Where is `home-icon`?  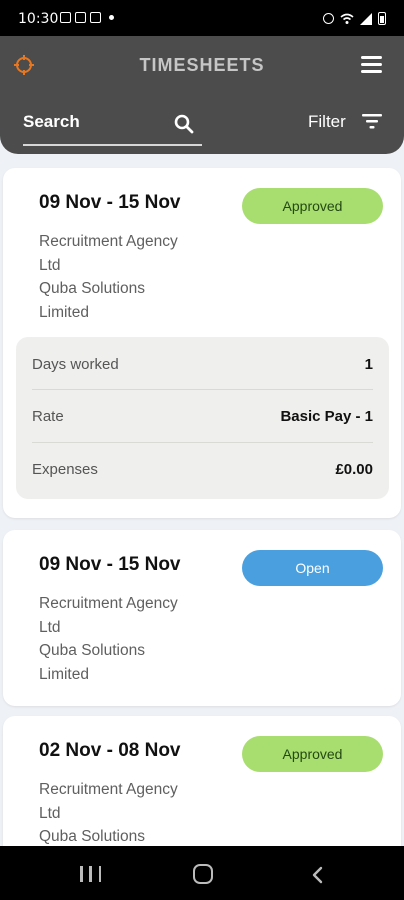 home-icon is located at coordinates (203, 874).